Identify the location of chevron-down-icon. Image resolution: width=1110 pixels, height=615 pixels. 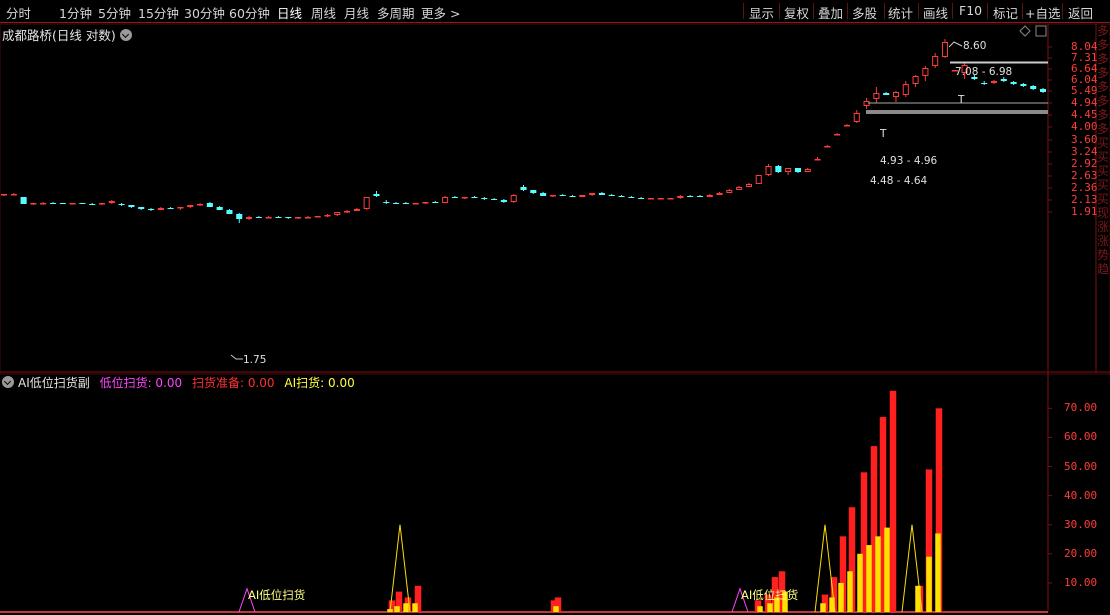
(8, 382).